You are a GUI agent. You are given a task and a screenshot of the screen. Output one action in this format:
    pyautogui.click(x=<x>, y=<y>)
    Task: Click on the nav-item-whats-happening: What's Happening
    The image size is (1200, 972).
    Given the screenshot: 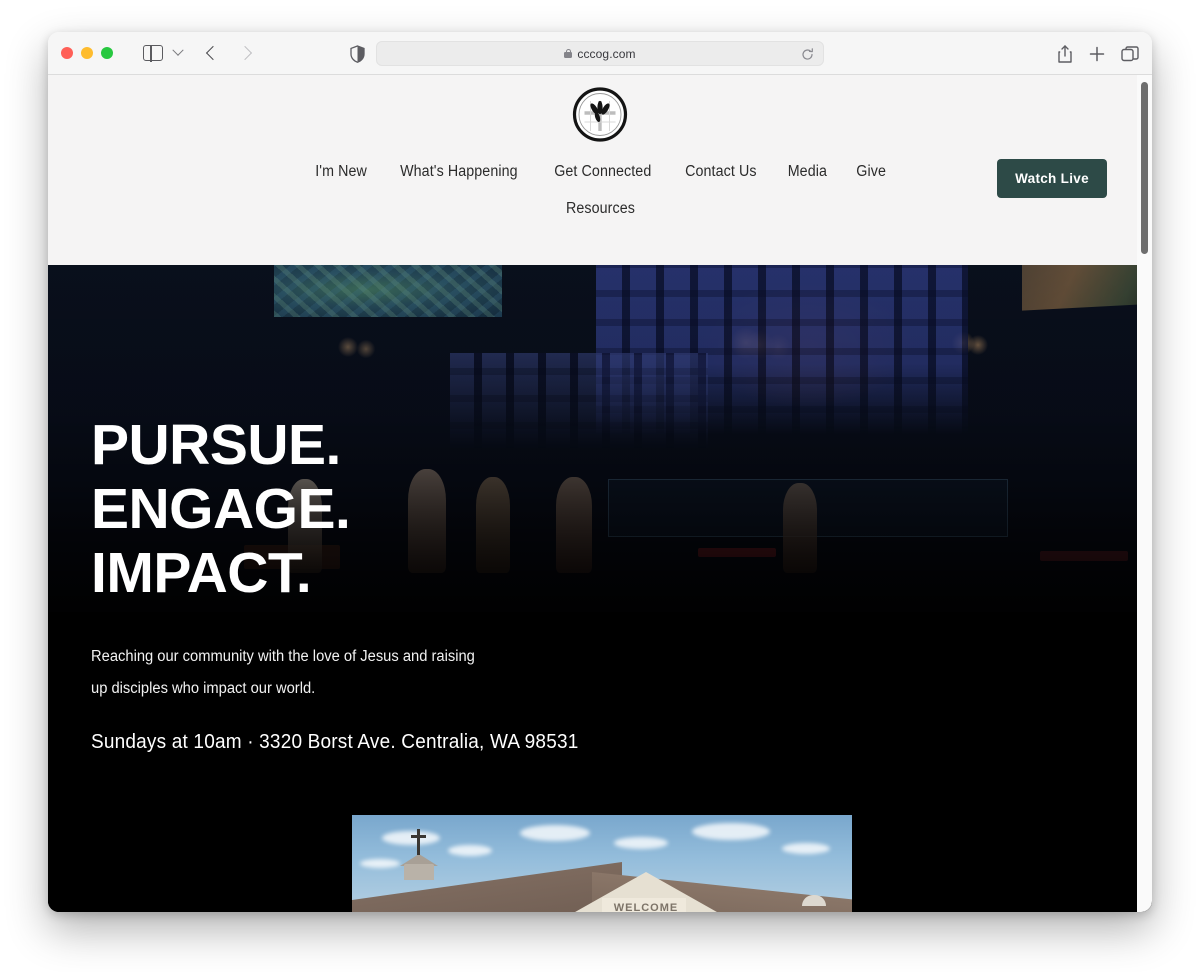 What is the action you would take?
    pyautogui.click(x=460, y=171)
    